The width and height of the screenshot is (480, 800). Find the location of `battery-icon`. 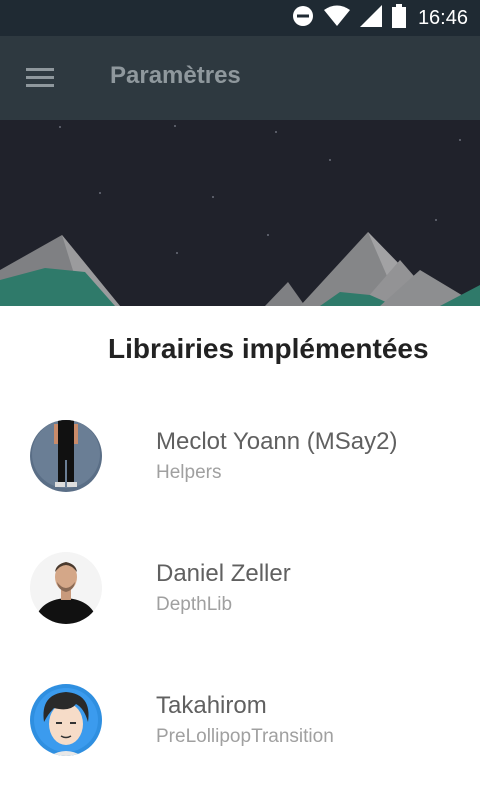

battery-icon is located at coordinates (398, 18).